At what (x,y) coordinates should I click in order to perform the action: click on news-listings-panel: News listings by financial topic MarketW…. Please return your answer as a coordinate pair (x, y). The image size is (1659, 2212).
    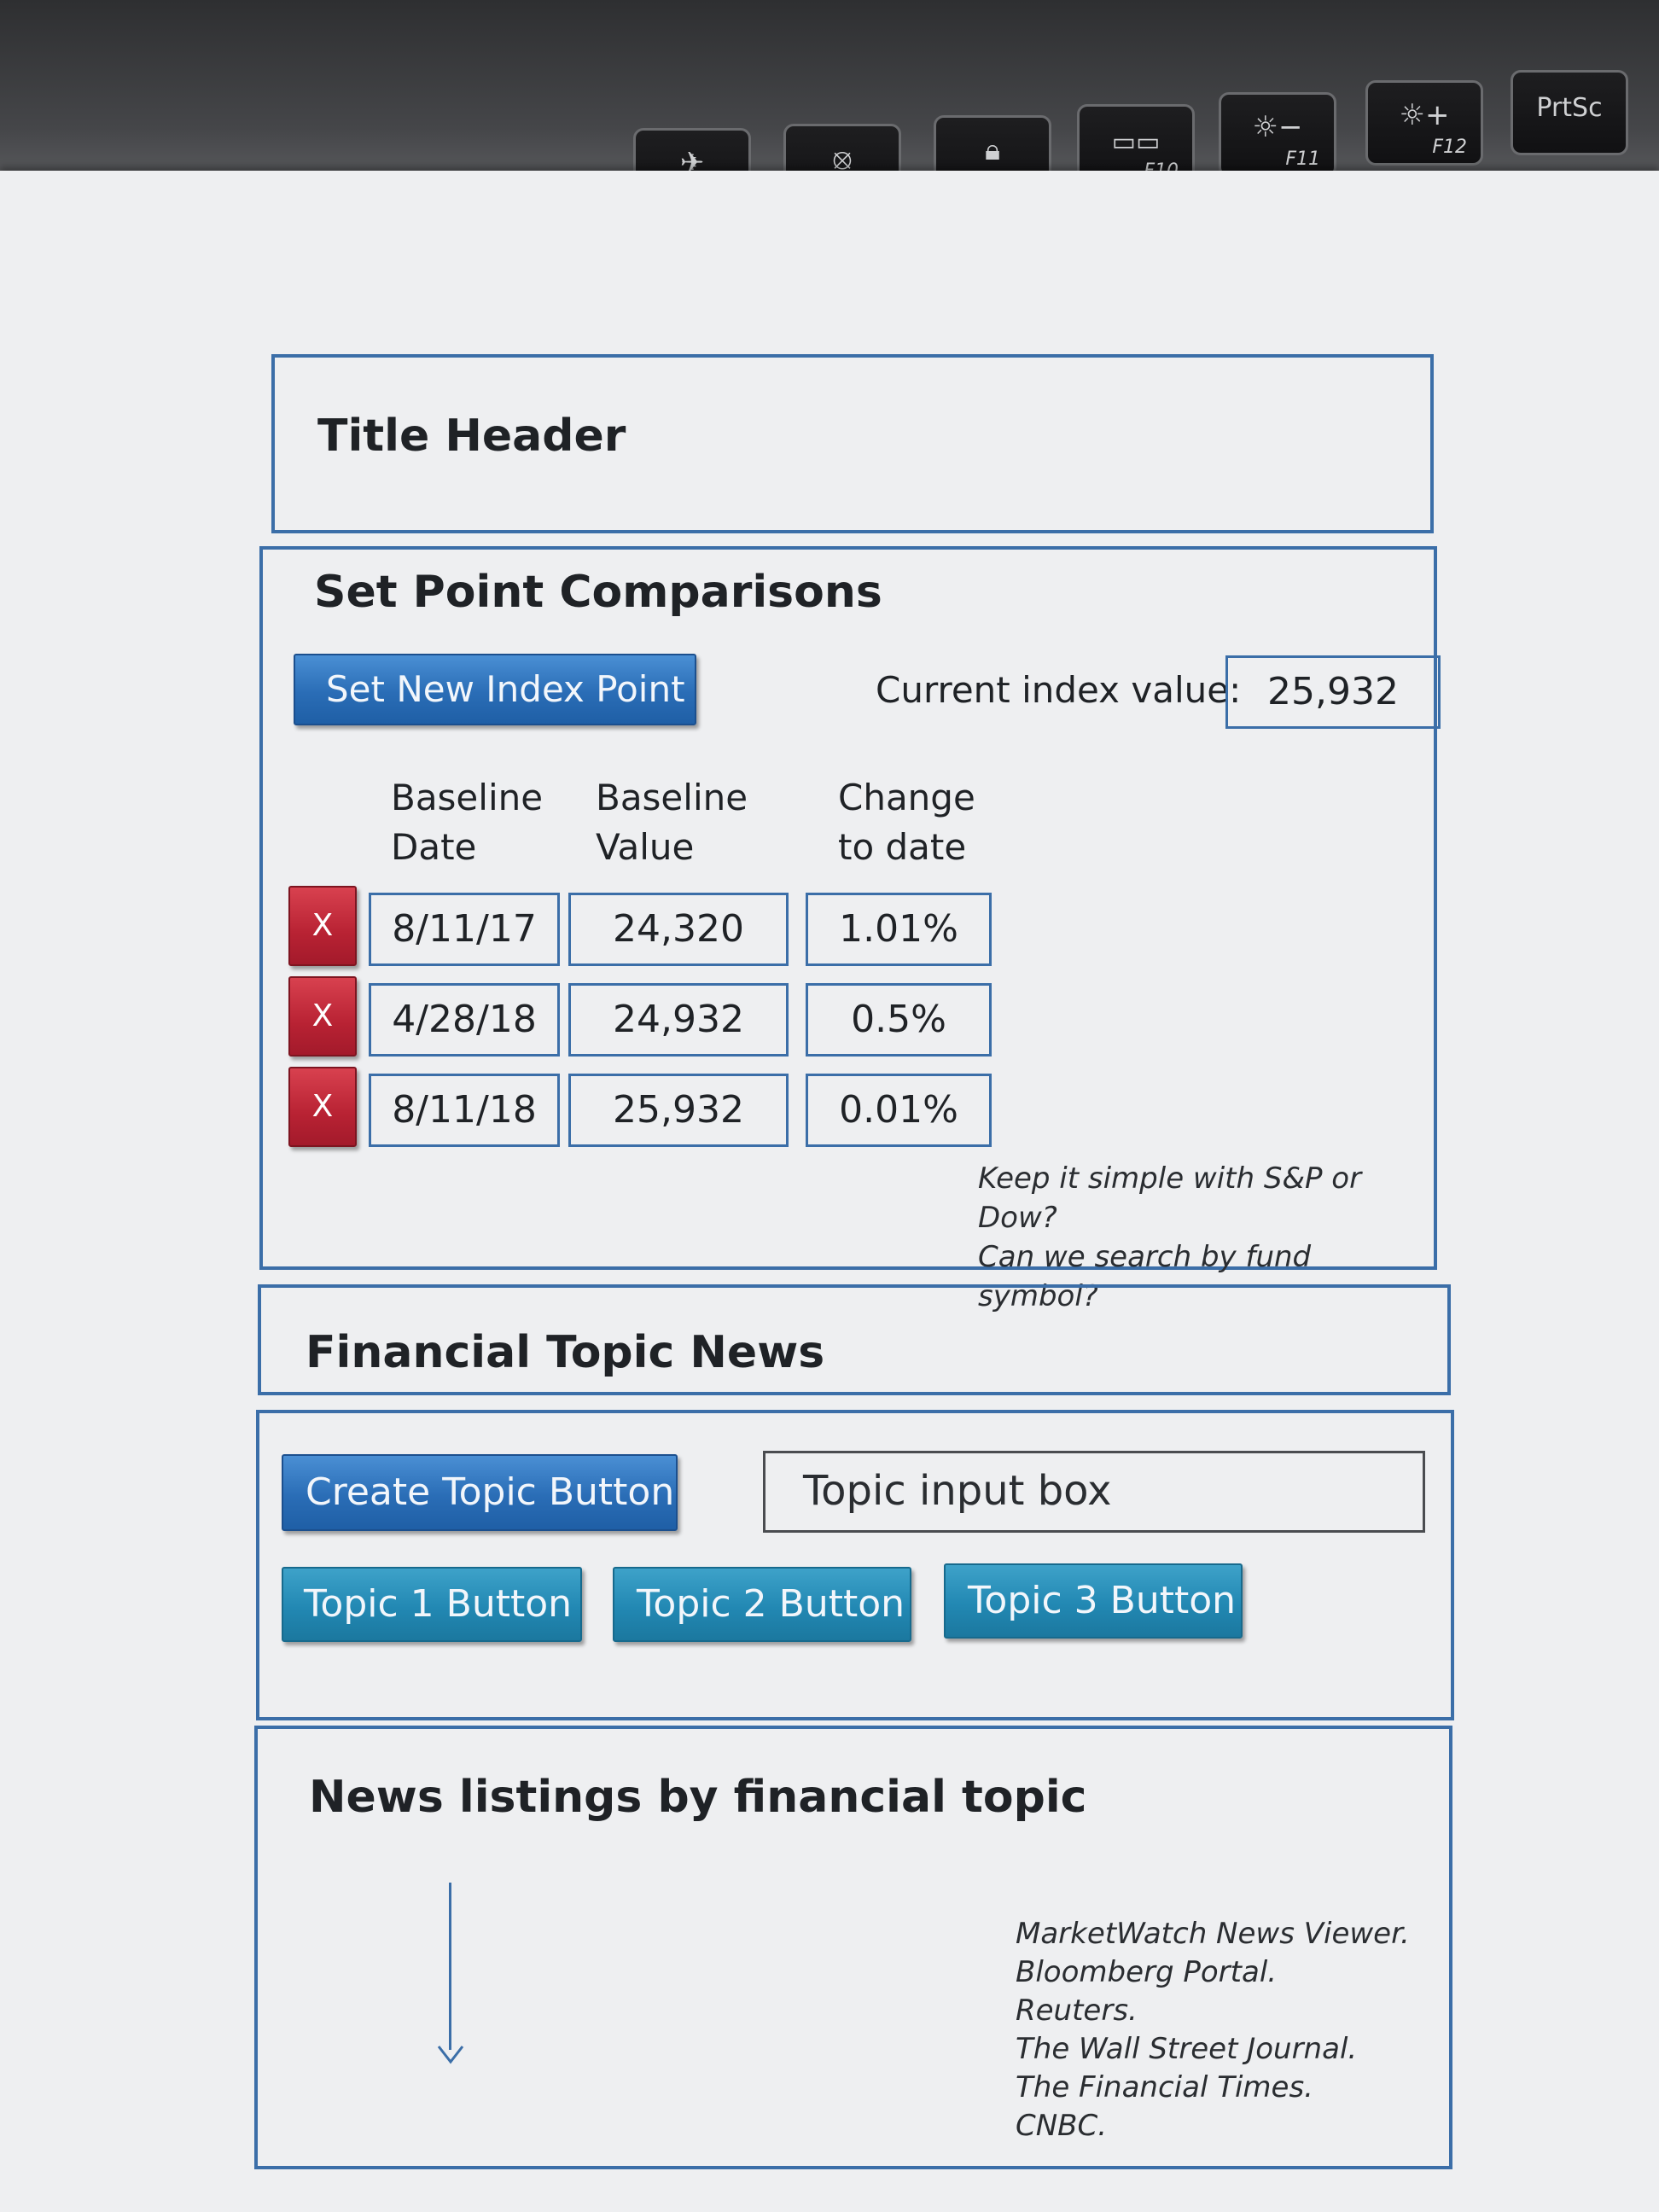
    Looking at the image, I should click on (853, 1947).